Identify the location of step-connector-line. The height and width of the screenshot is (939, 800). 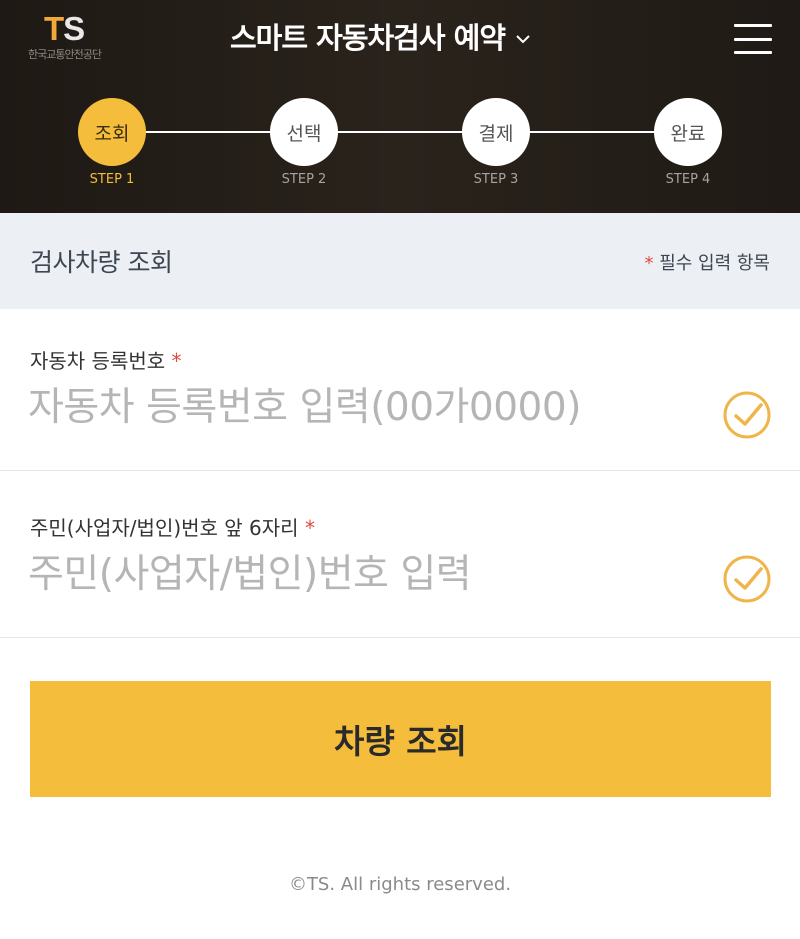
(401, 132).